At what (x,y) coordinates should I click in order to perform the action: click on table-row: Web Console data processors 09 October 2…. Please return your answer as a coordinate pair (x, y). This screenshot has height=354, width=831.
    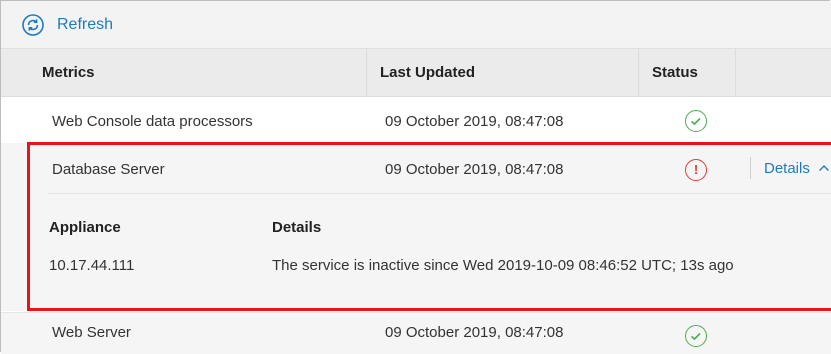
    Looking at the image, I should click on (416, 121).